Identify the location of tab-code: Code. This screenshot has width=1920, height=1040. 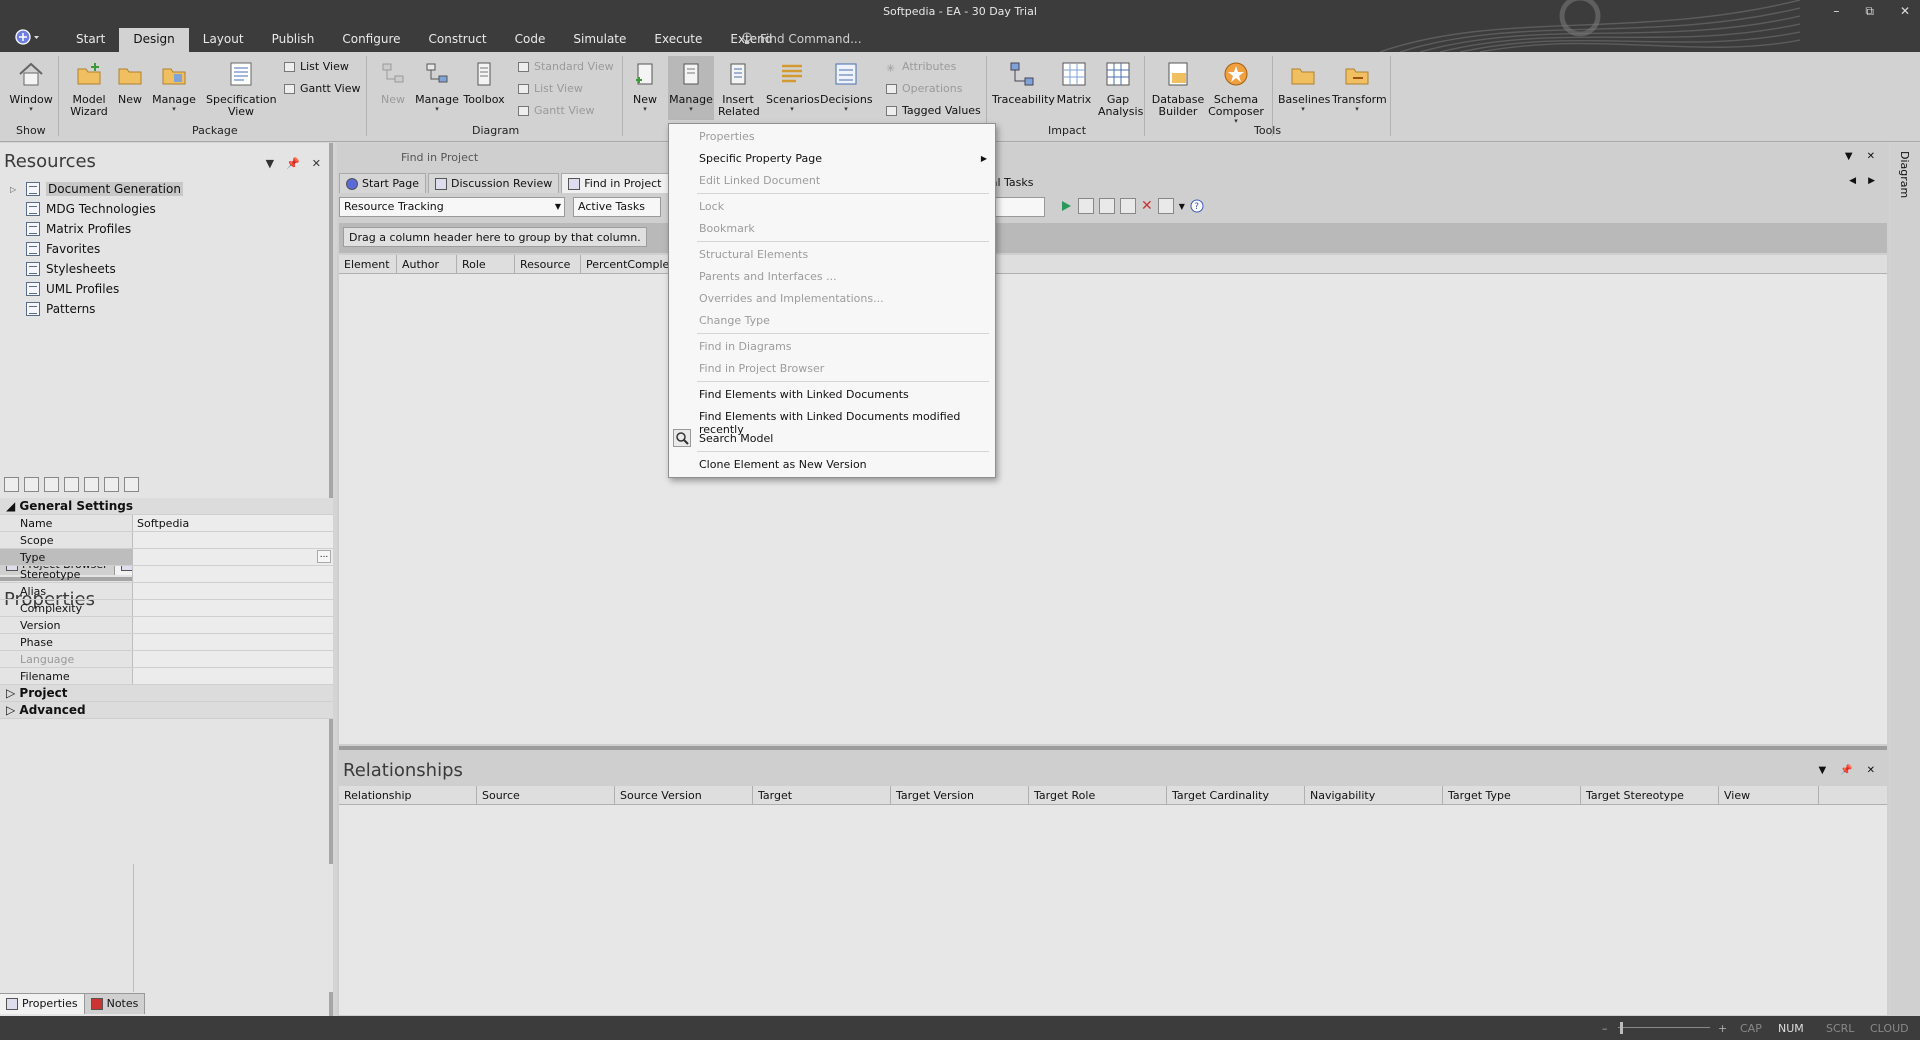
(530, 40).